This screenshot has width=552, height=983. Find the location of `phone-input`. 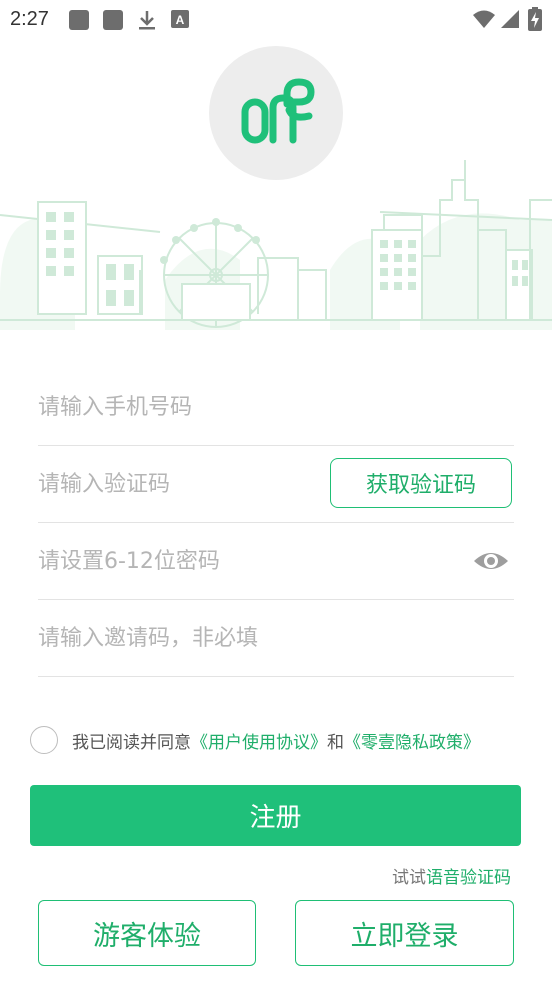

phone-input is located at coordinates (276, 407).